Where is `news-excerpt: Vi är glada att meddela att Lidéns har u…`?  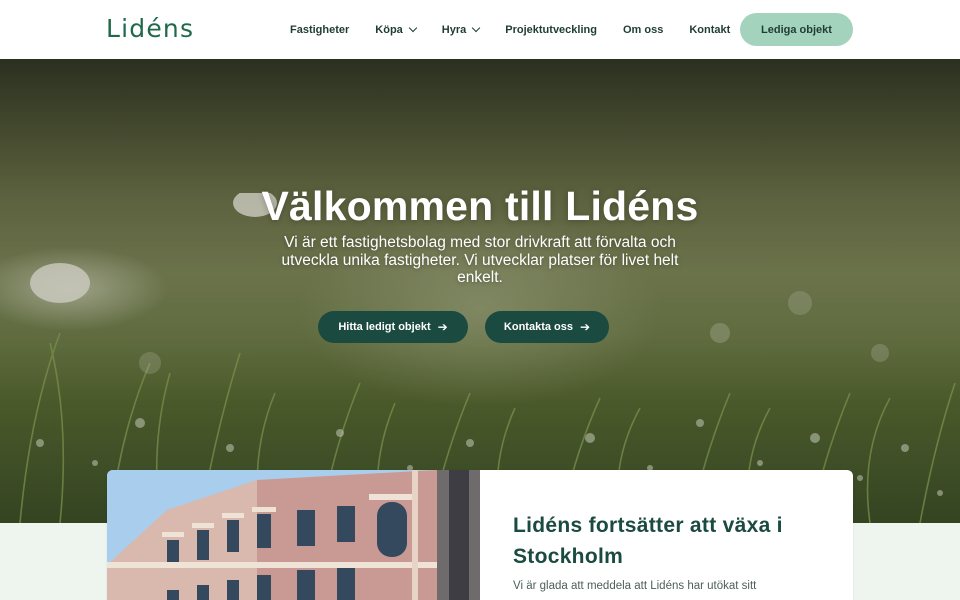 news-excerpt: Vi är glada att meddela att Lidéns har u… is located at coordinates (635, 586).